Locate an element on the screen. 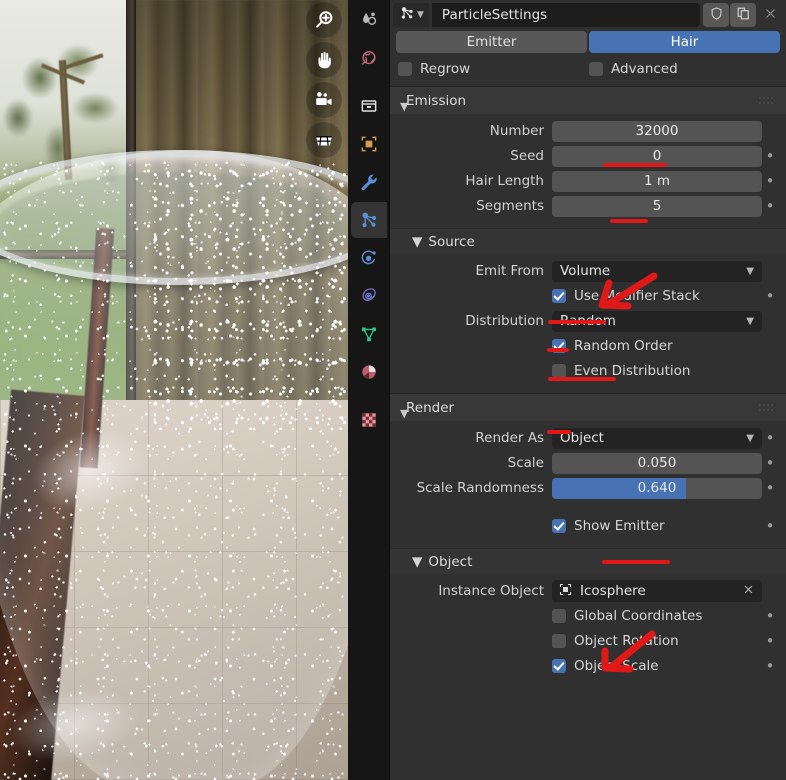  object-scale-label: Object Scale is located at coordinates (616, 666).